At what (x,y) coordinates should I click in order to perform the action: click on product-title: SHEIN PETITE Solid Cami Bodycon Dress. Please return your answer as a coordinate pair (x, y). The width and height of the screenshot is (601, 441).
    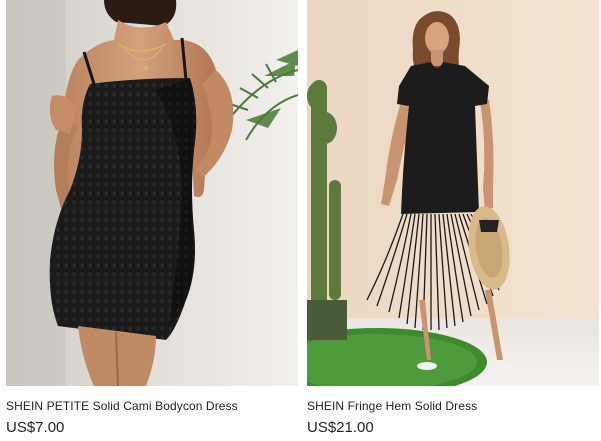
    Looking at the image, I should click on (122, 406).